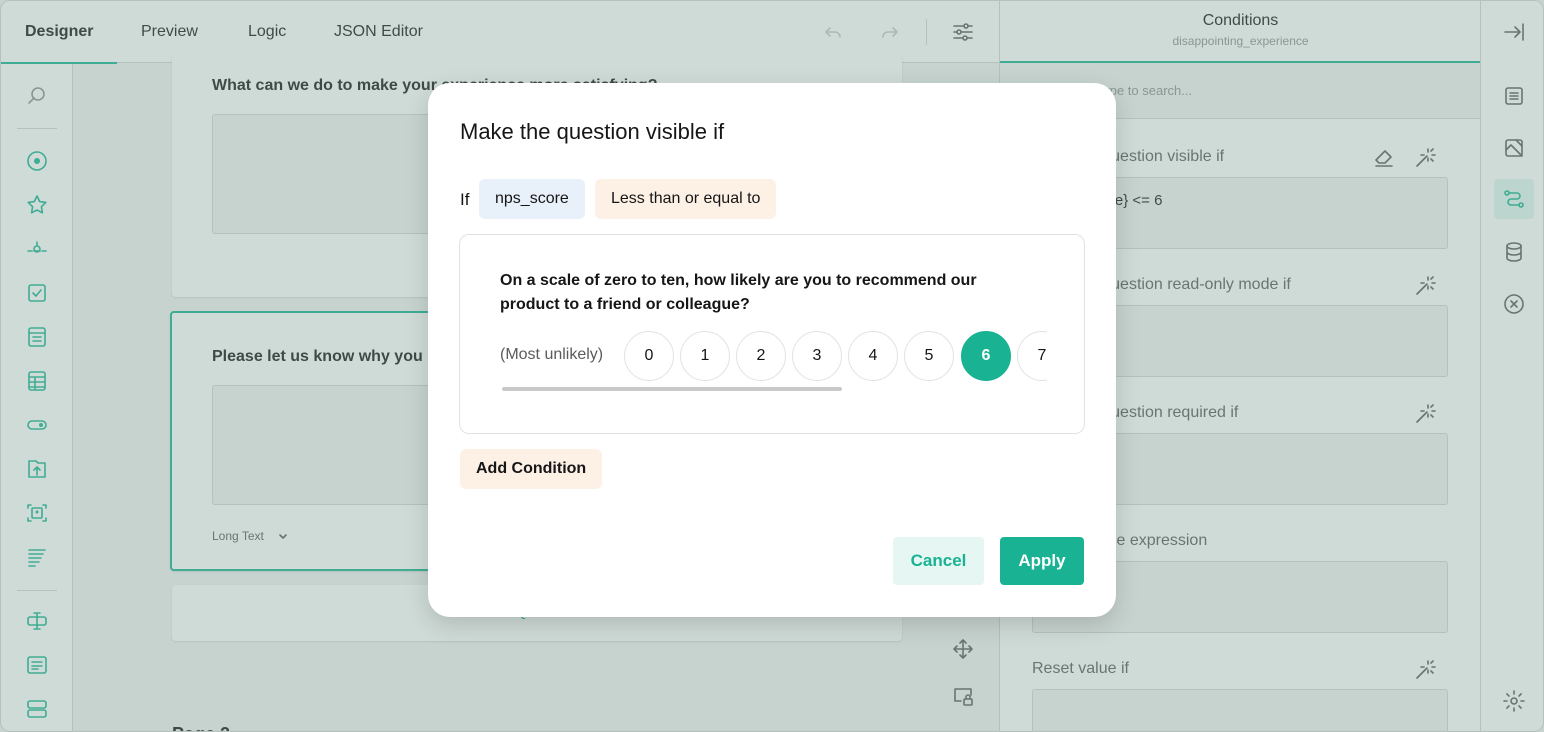 The image size is (1544, 732). I want to click on question-selector-chip: nps_score, so click(532, 199).